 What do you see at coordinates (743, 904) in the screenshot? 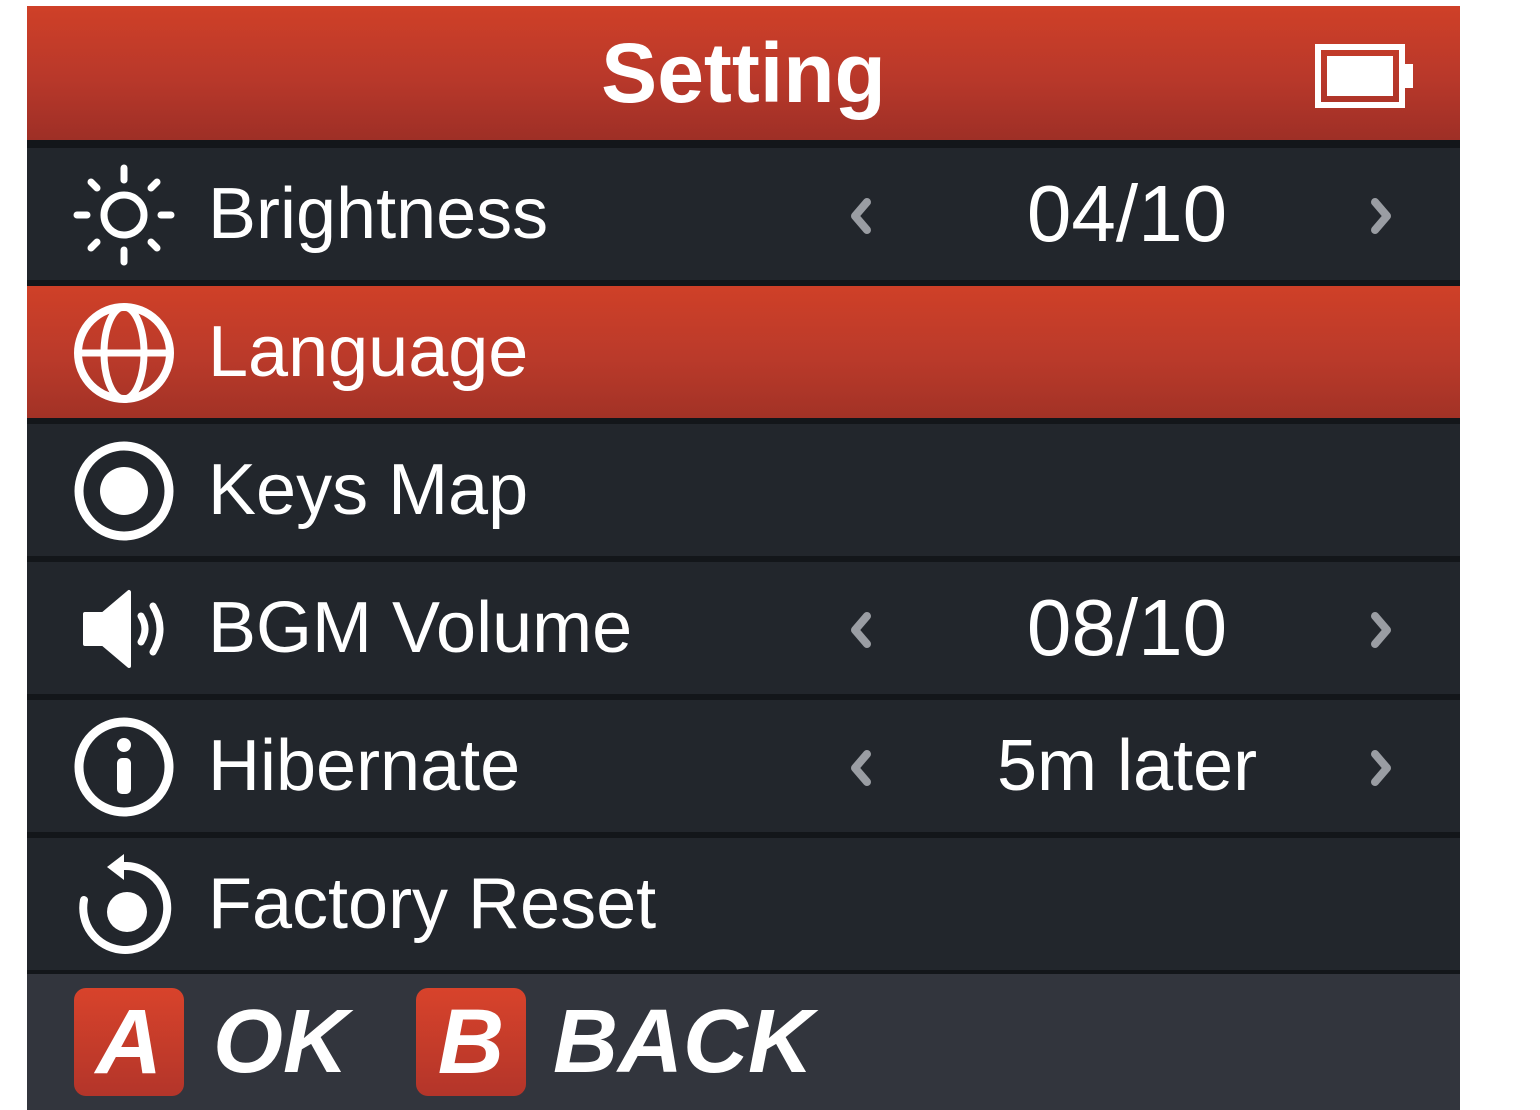
I see `setting-row-factory-reset: Factory Reset` at bounding box center [743, 904].